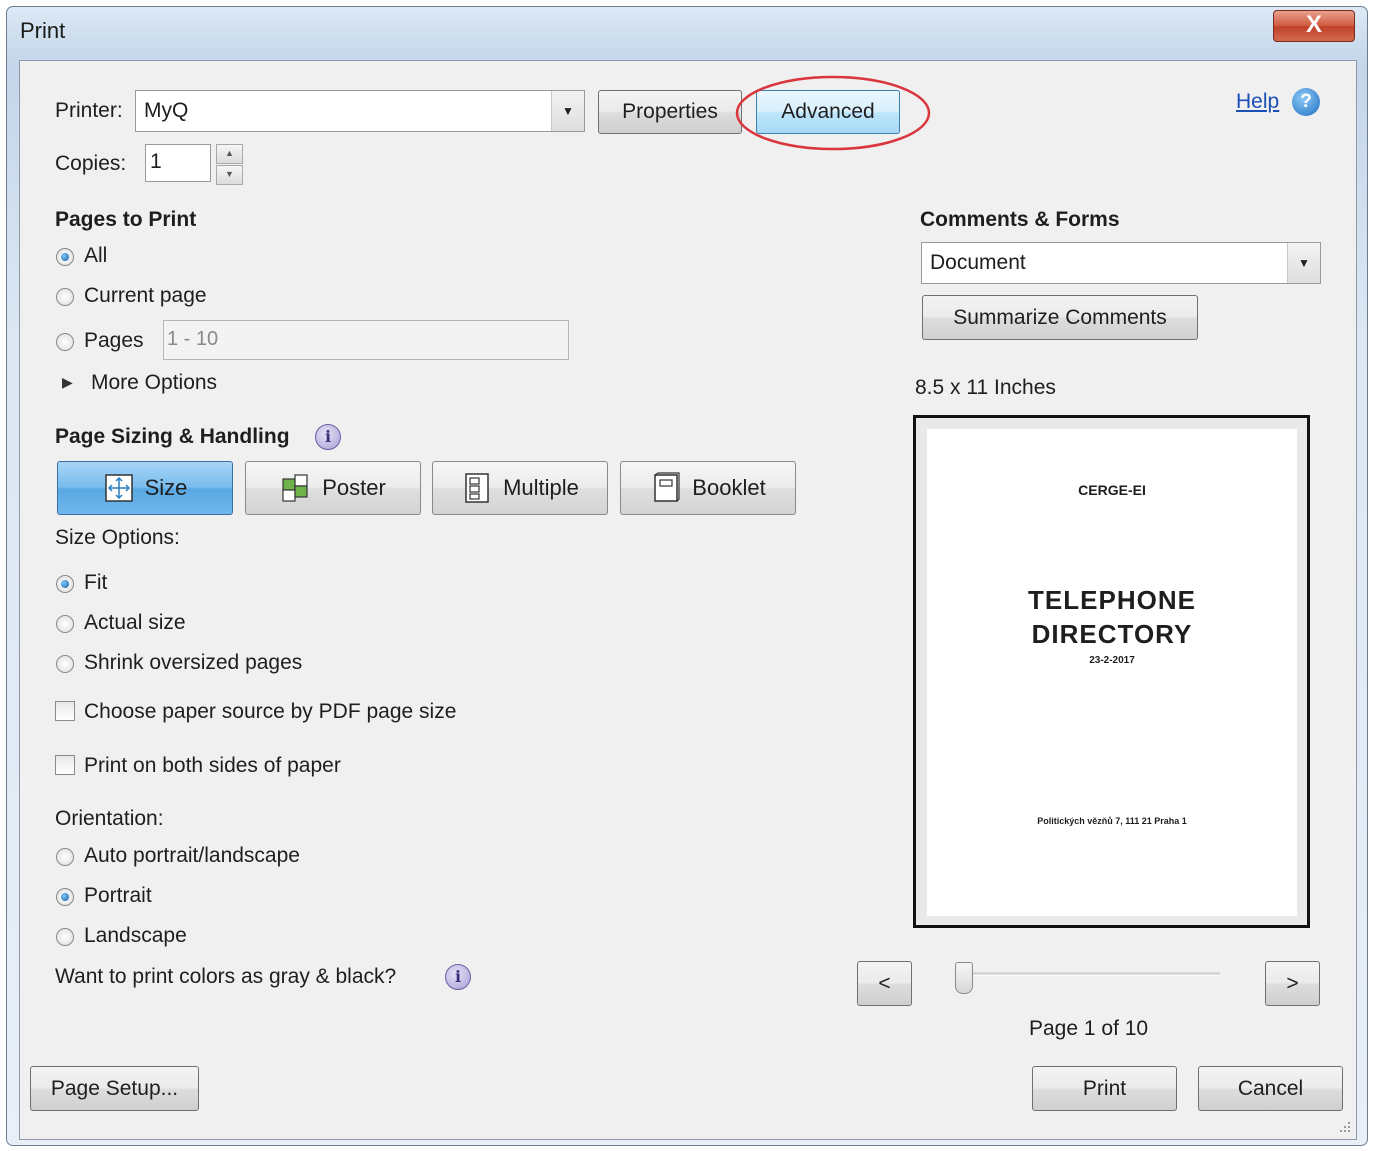  I want to click on paper-source-label: Choose paper source by PDF page size, so click(270, 711).